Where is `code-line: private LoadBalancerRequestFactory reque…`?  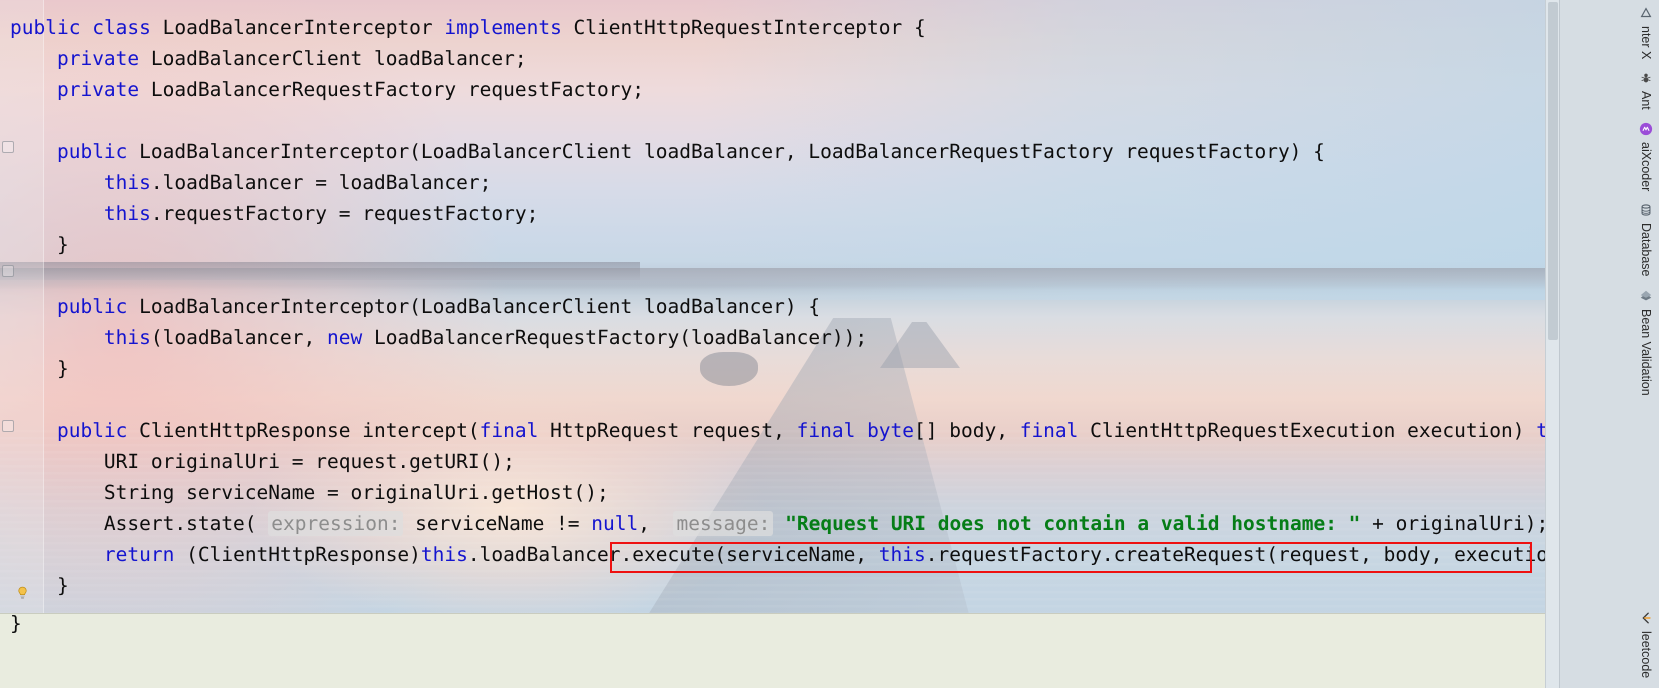 code-line: private LoadBalancerRequestFactory reque… is located at coordinates (772, 89).